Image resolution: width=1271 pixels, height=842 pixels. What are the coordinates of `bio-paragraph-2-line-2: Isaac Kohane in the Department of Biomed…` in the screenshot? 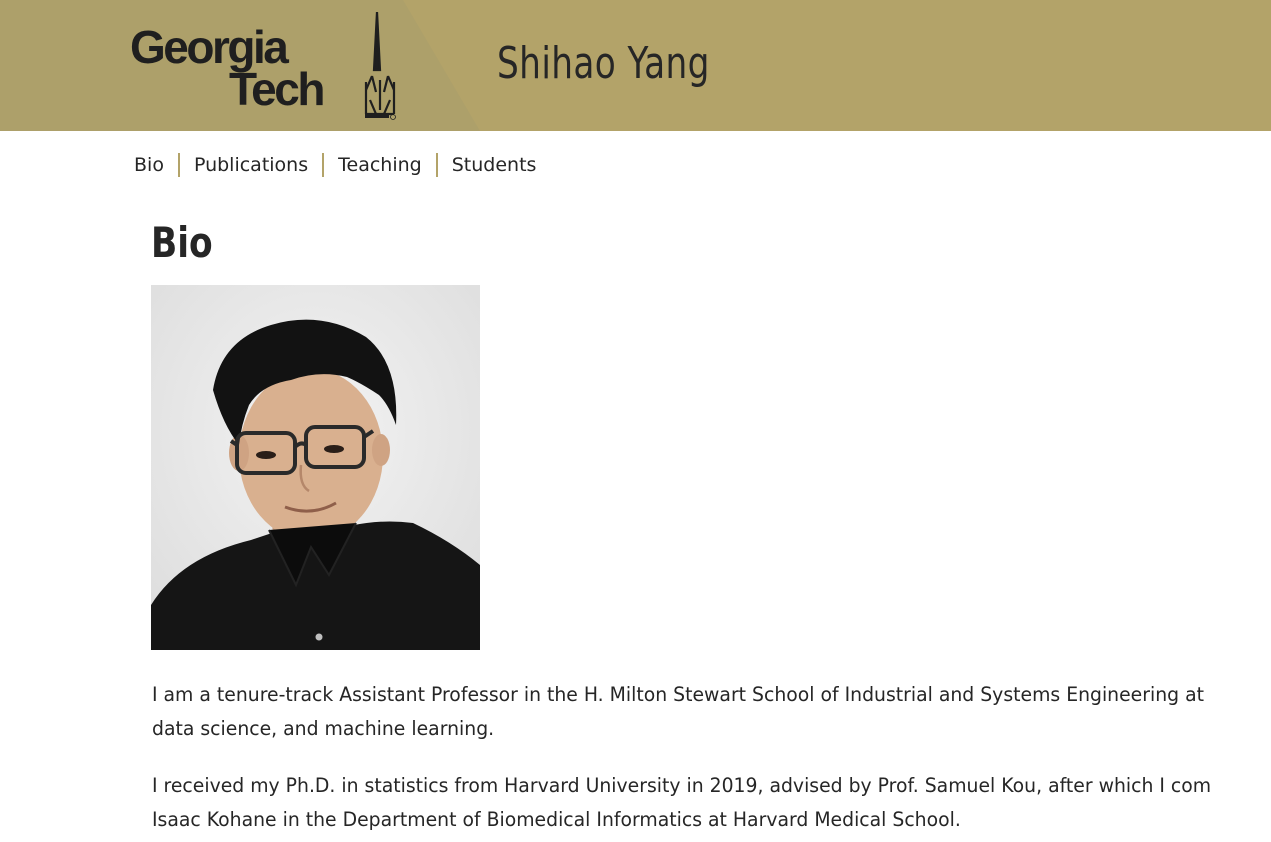 It's located at (556, 819).